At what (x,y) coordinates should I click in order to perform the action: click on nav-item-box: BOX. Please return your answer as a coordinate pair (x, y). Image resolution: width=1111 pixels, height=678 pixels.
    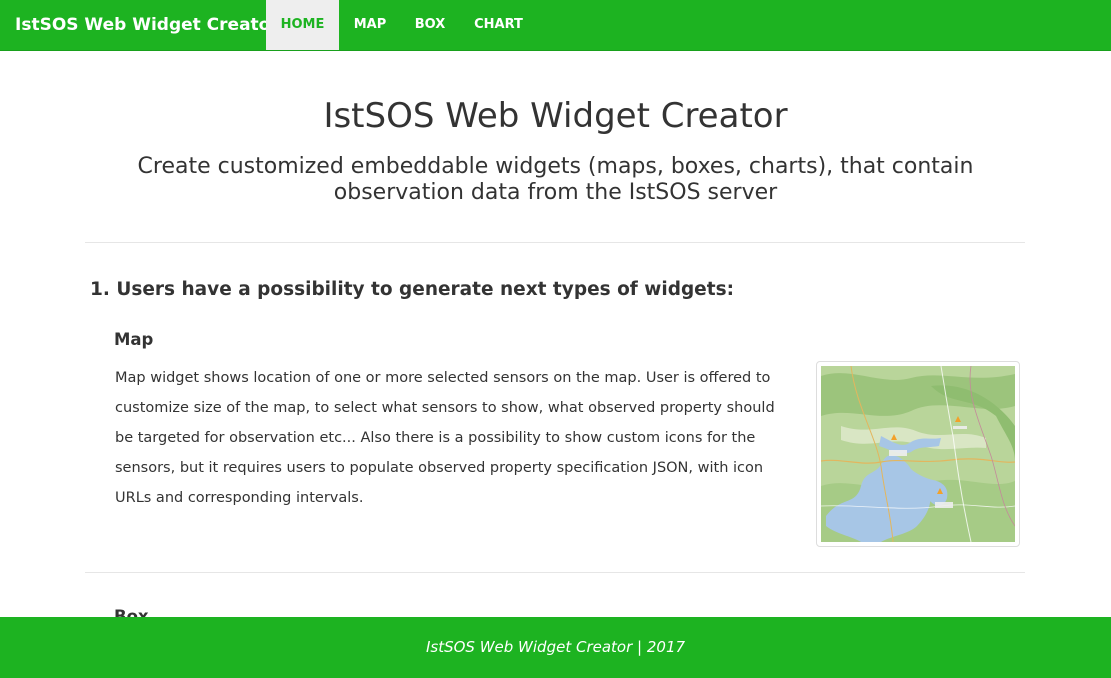
    Looking at the image, I should click on (430, 25).